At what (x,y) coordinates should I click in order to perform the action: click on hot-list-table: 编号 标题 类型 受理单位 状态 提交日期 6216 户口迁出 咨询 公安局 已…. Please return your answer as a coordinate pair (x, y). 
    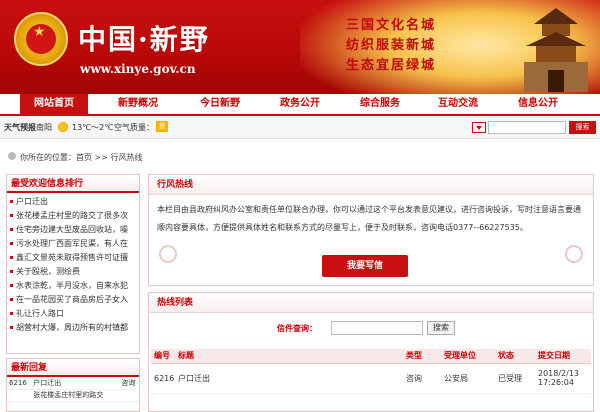
    Looking at the image, I should click on (371, 371).